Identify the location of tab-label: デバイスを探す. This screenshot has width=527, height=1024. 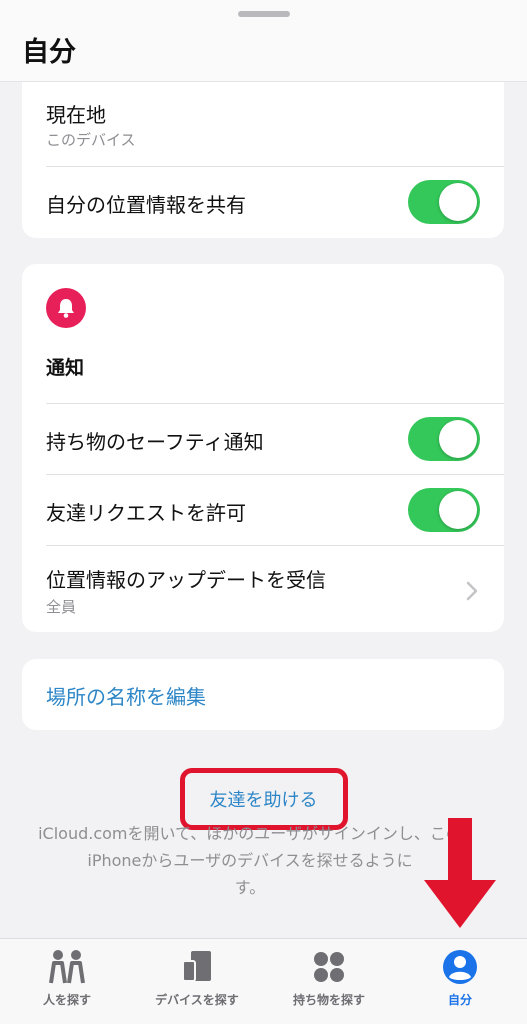
(197, 1000).